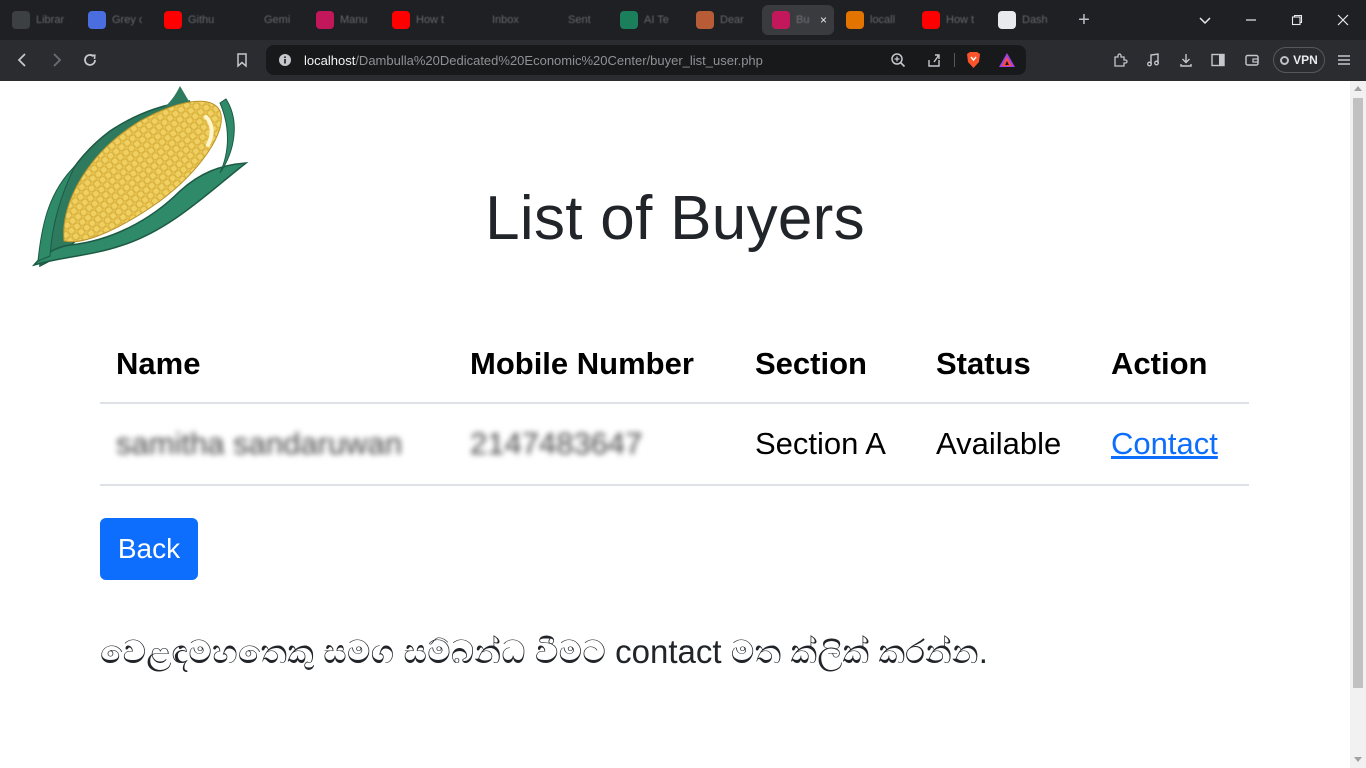 The height and width of the screenshot is (768, 1366). What do you see at coordinates (855, 20) in the screenshot?
I see `server-icon` at bounding box center [855, 20].